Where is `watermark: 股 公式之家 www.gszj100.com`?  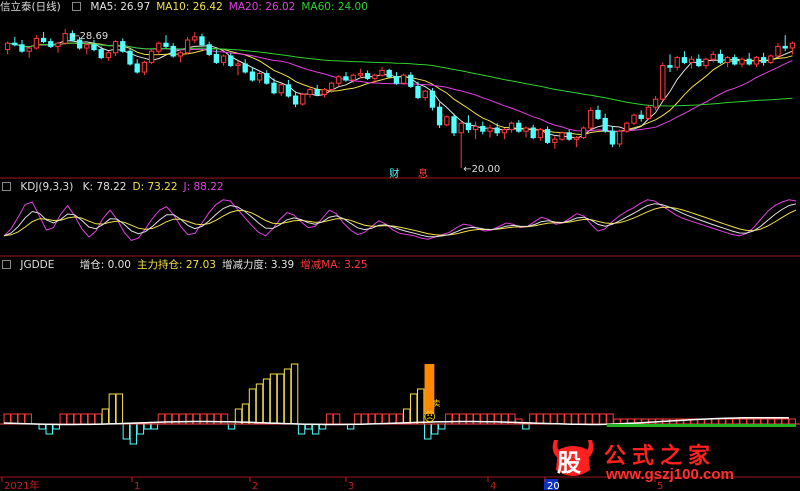 watermark: 股 公式之家 www.gszj100.com is located at coordinates (669, 461).